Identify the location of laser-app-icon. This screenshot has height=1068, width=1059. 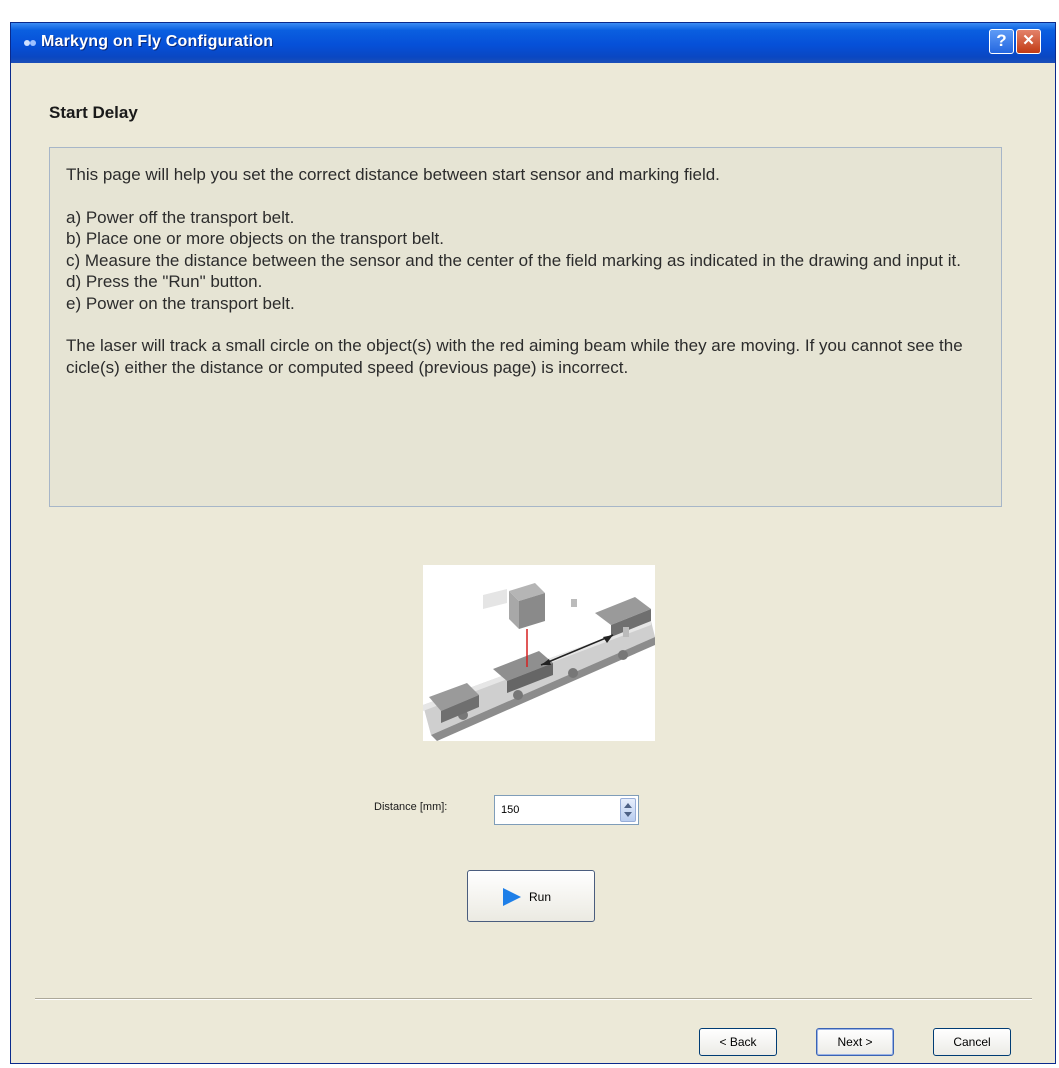
(30, 43).